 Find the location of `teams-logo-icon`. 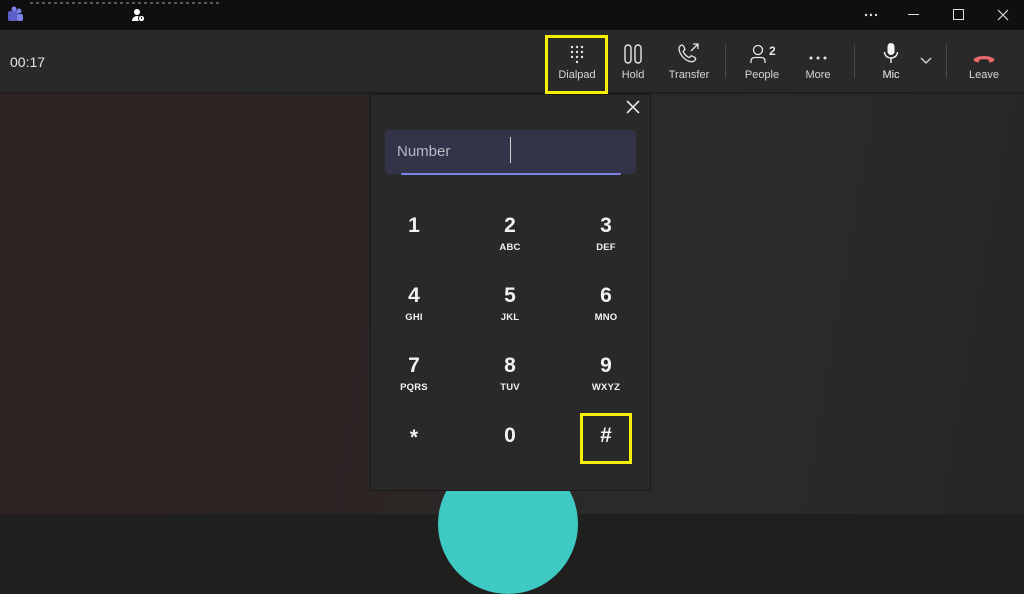

teams-logo-icon is located at coordinates (15, 15).